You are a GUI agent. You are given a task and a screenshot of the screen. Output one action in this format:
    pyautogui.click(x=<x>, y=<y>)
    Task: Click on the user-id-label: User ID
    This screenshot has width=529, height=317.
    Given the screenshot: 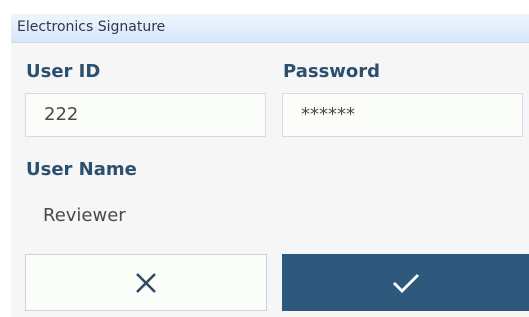 What is the action you would take?
    pyautogui.click(x=63, y=71)
    